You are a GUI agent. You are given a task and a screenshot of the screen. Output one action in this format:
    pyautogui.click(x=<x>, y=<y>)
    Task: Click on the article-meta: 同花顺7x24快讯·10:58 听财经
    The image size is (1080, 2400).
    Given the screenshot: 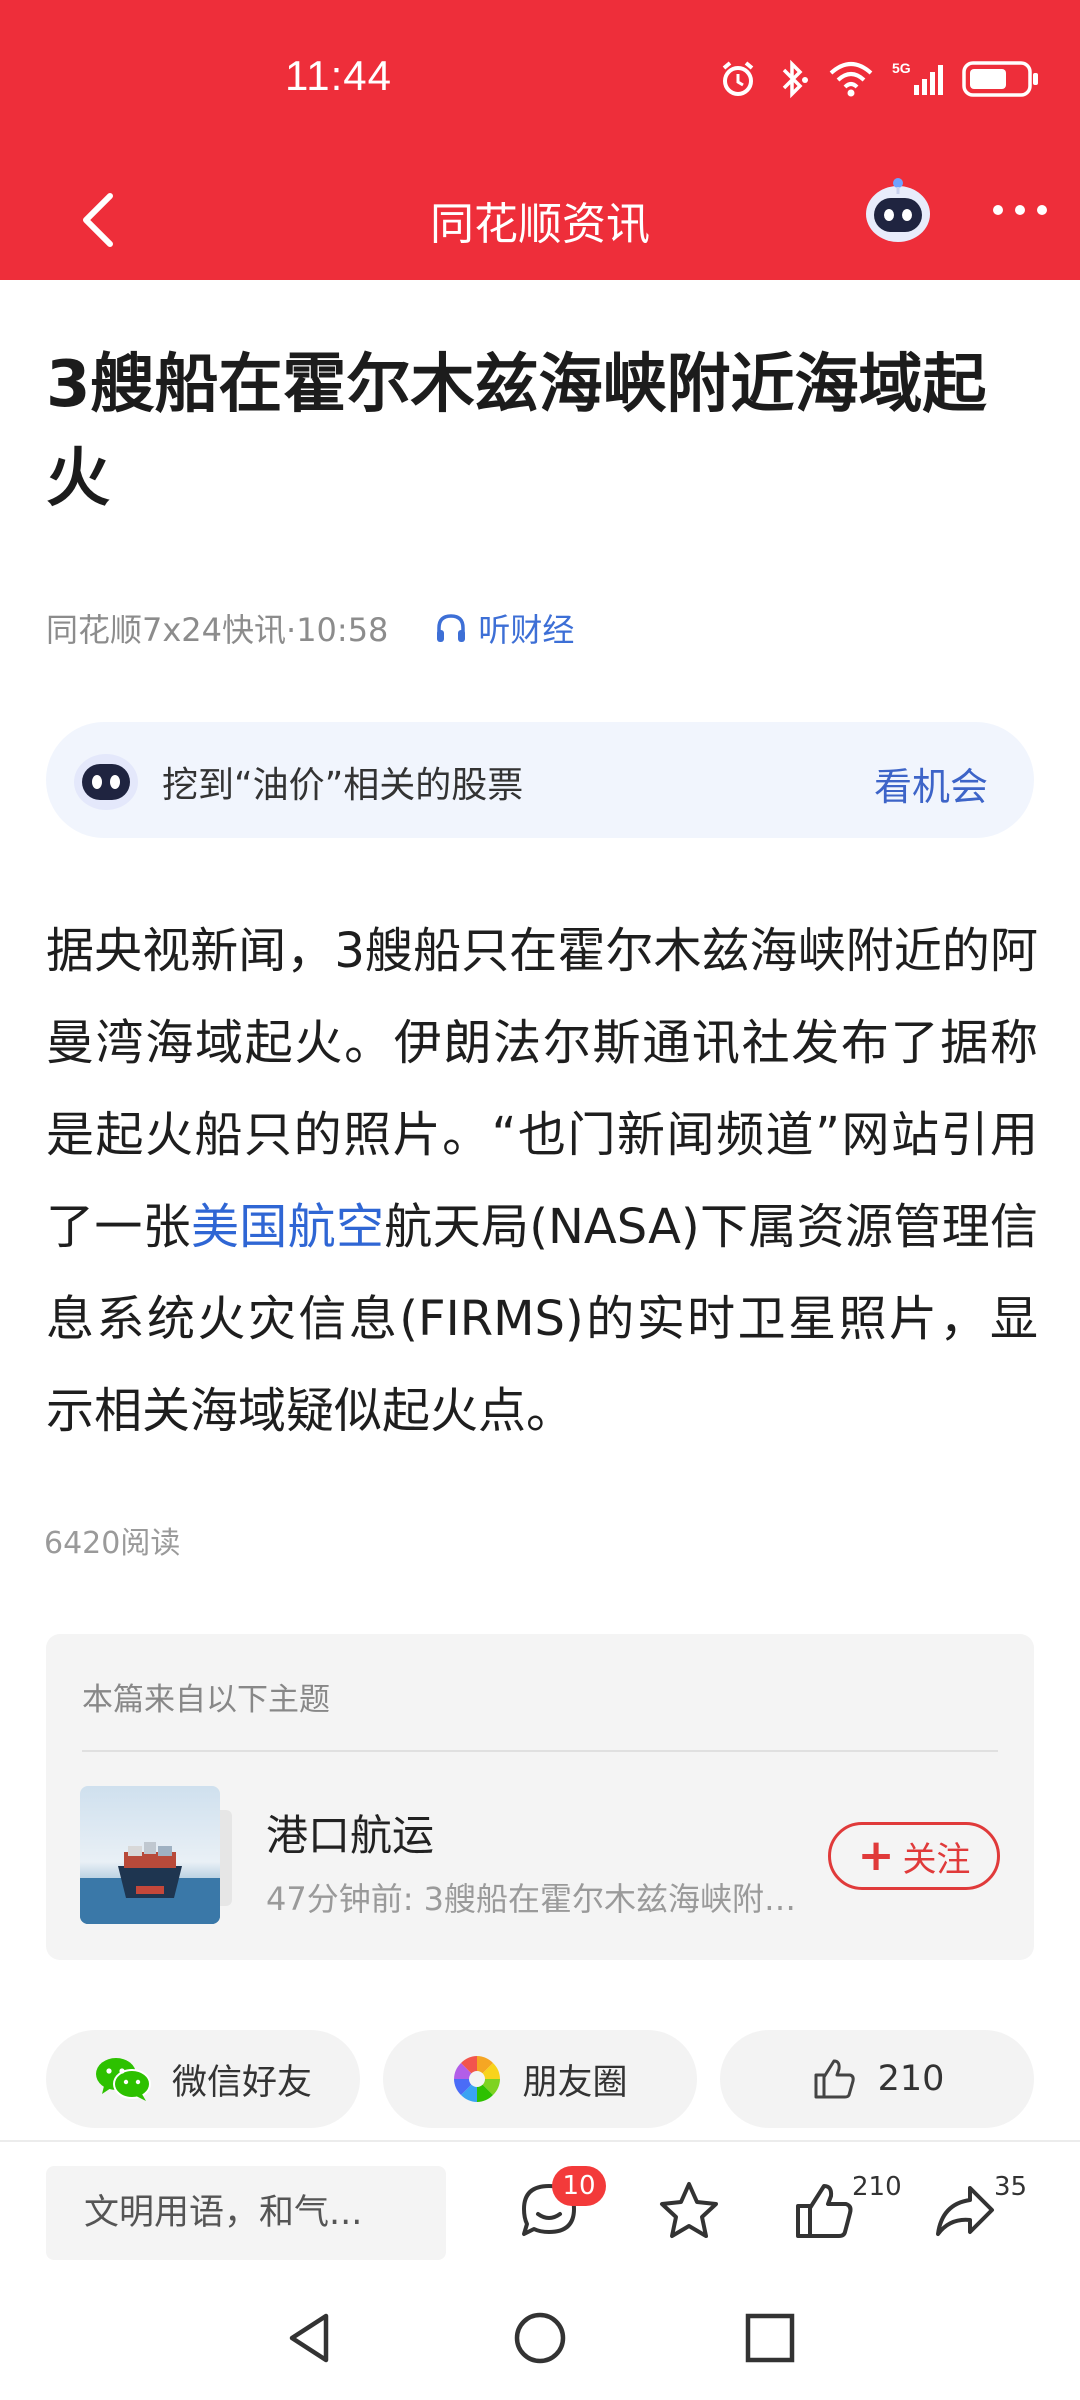 What is the action you would take?
    pyautogui.click(x=310, y=628)
    